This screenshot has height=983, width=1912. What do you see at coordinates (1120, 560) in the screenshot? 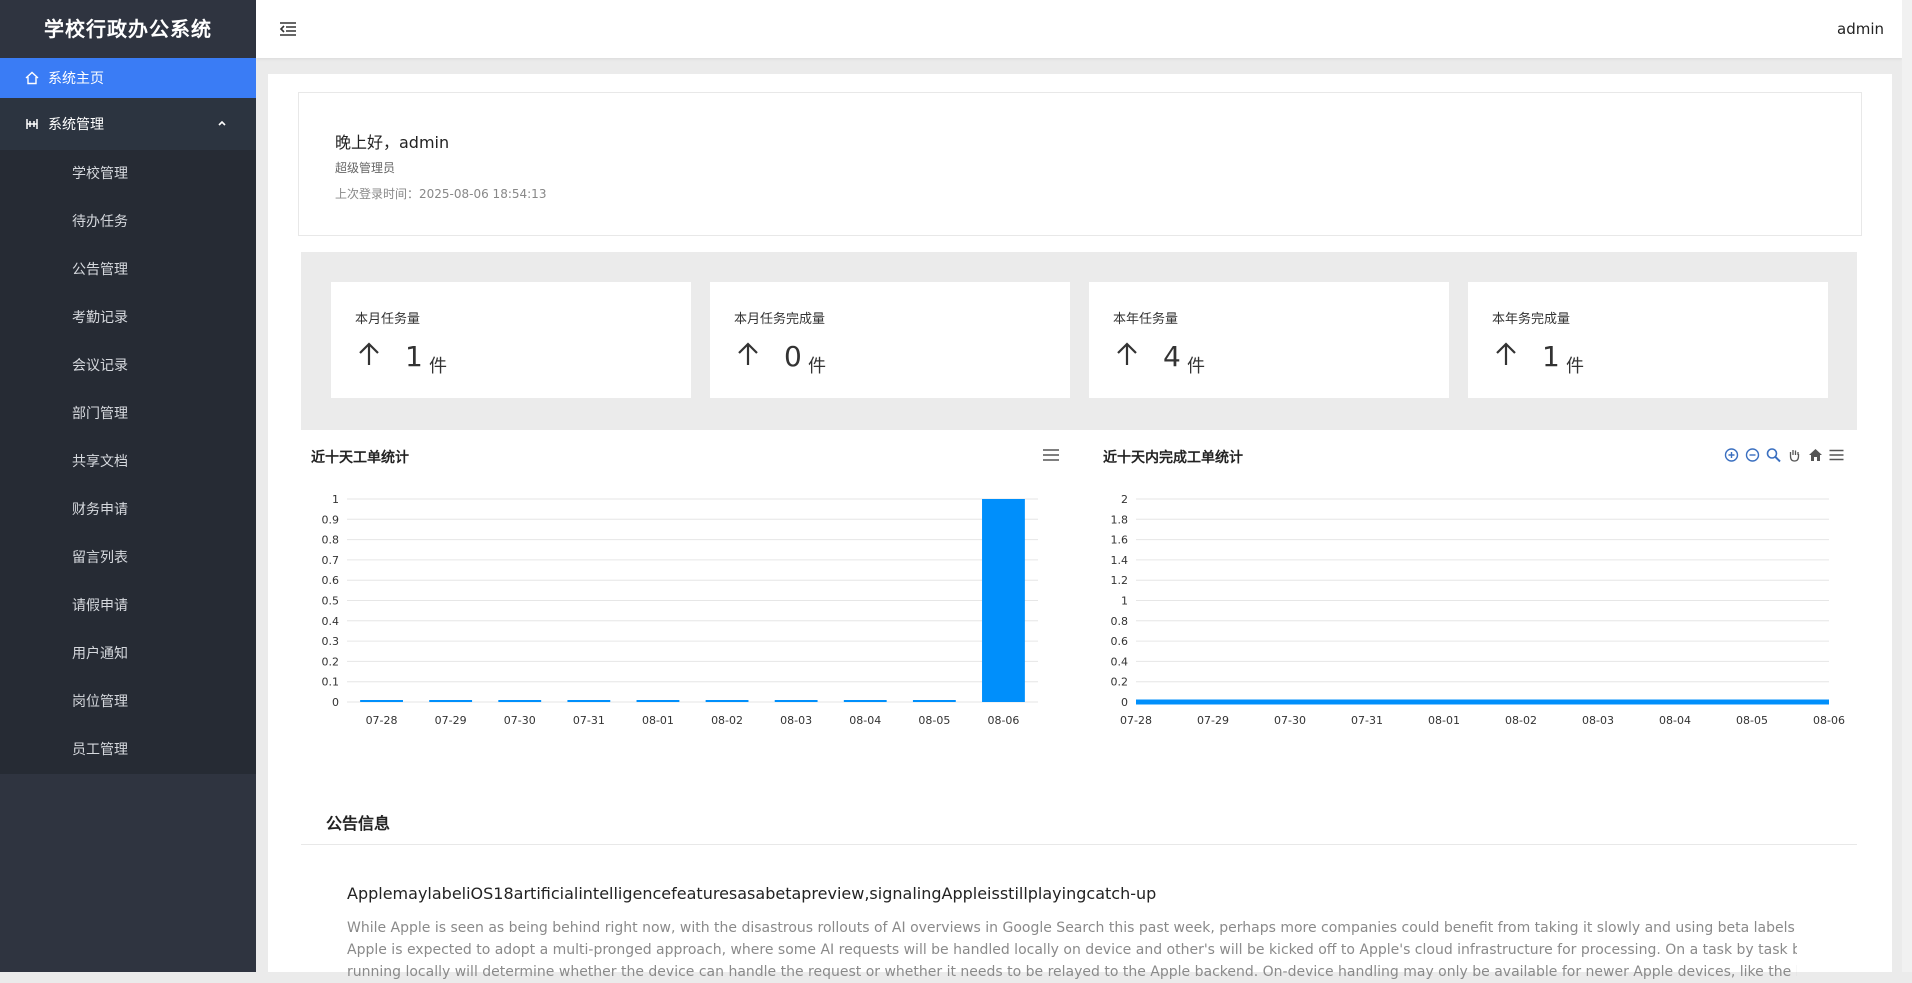
I see `y-tick-label: 1.4` at bounding box center [1120, 560].